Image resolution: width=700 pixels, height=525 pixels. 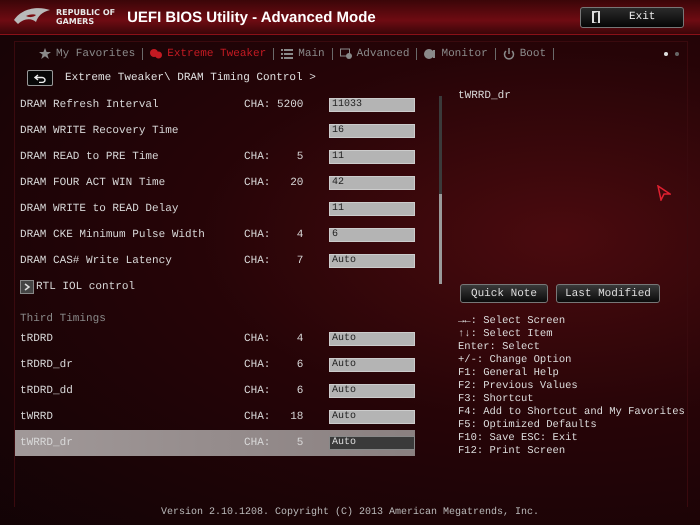 I want to click on power-icon, so click(x=508, y=54).